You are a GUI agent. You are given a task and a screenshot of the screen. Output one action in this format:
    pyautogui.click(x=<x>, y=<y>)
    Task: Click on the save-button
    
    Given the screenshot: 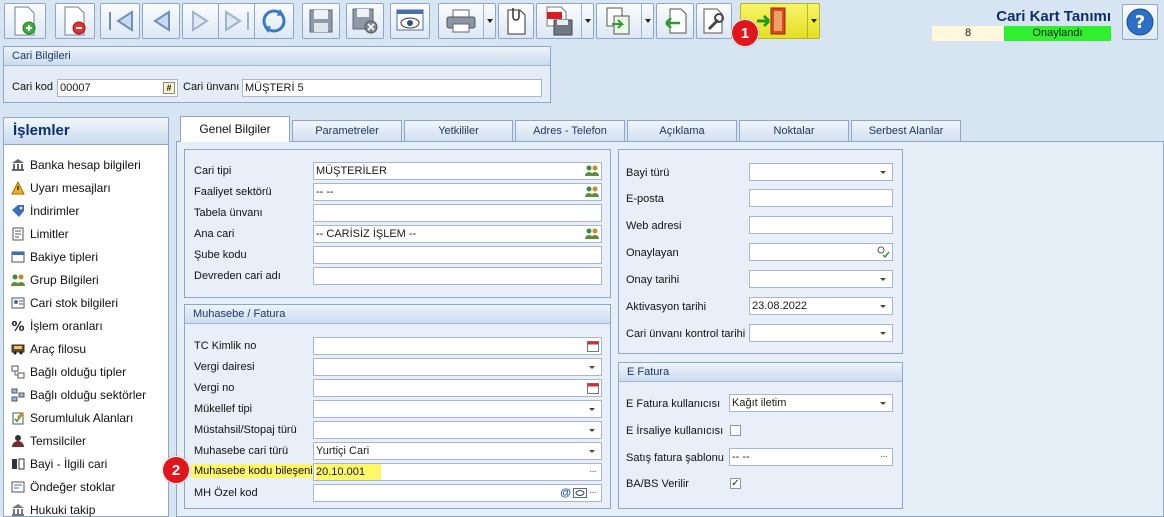 What is the action you would take?
    pyautogui.click(x=321, y=21)
    